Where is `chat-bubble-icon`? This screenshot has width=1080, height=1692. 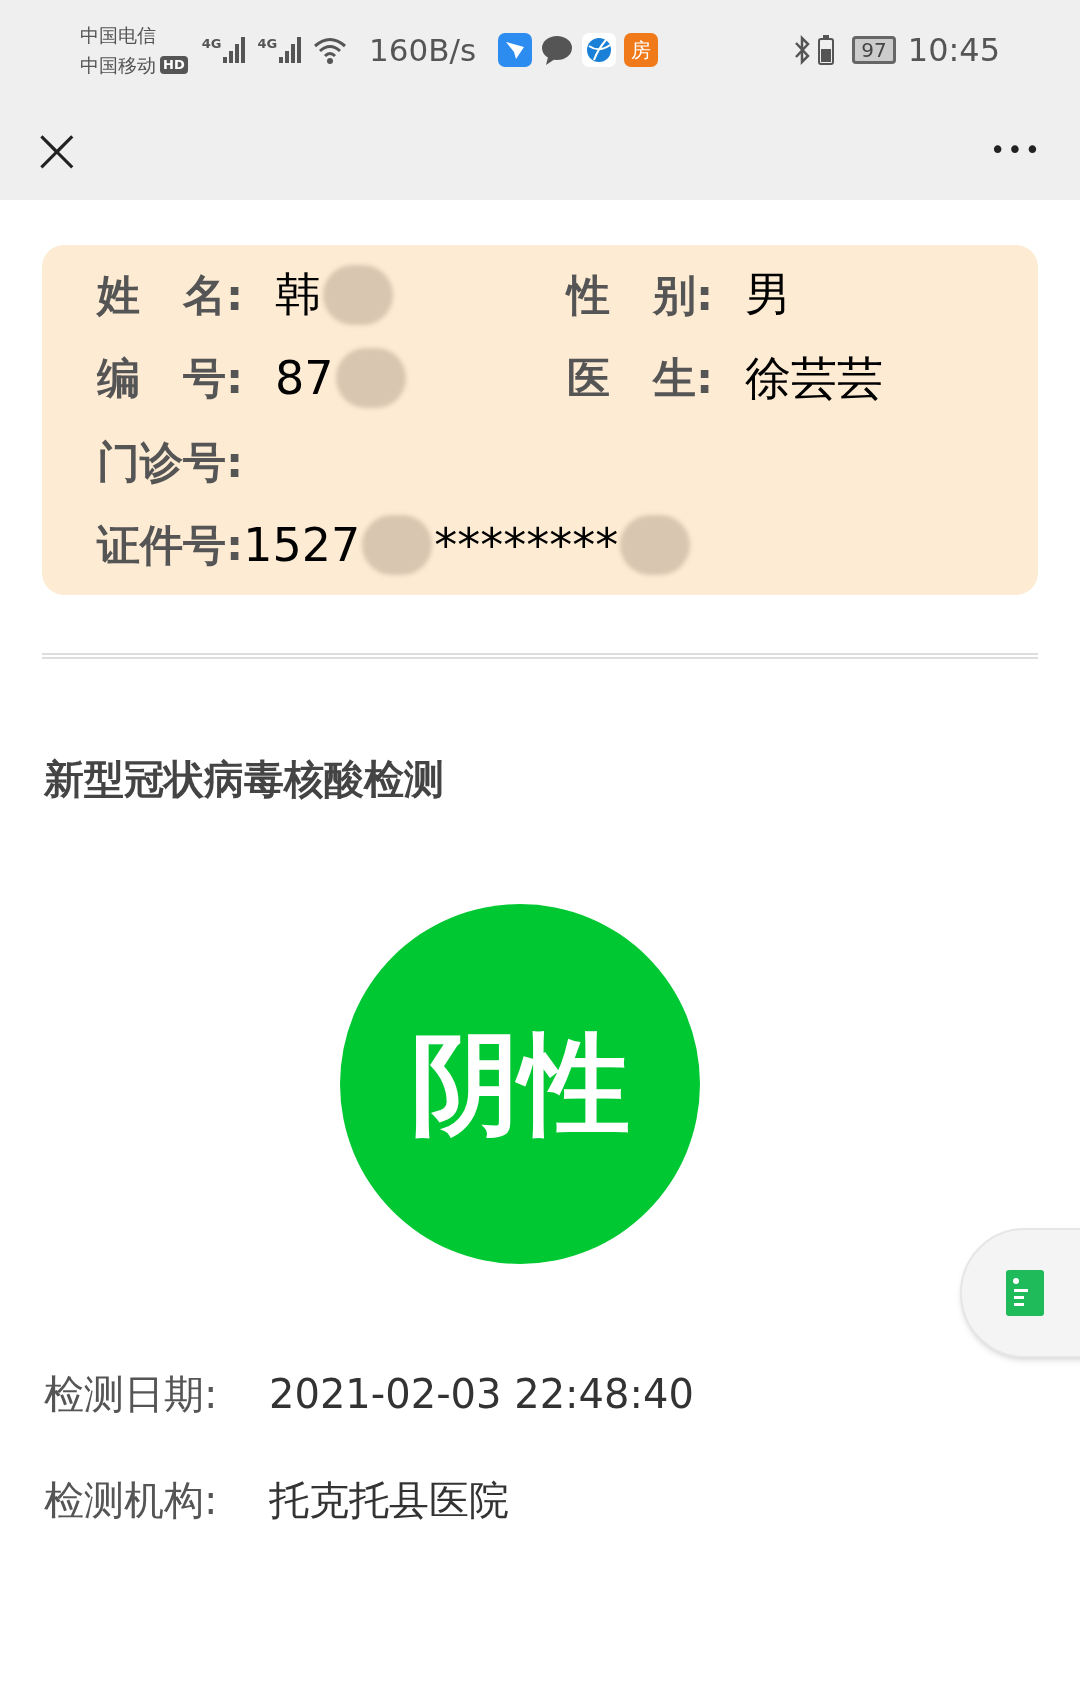
chat-bubble-icon is located at coordinates (557, 50).